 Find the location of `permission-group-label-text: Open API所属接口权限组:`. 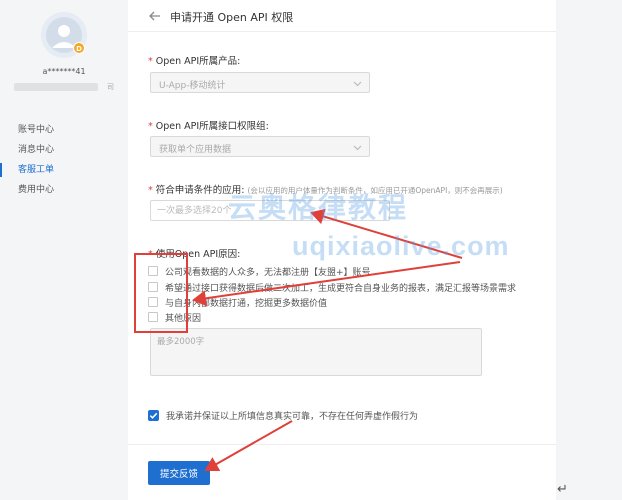

permission-group-label-text: Open API所属接口权限组: is located at coordinates (212, 126).